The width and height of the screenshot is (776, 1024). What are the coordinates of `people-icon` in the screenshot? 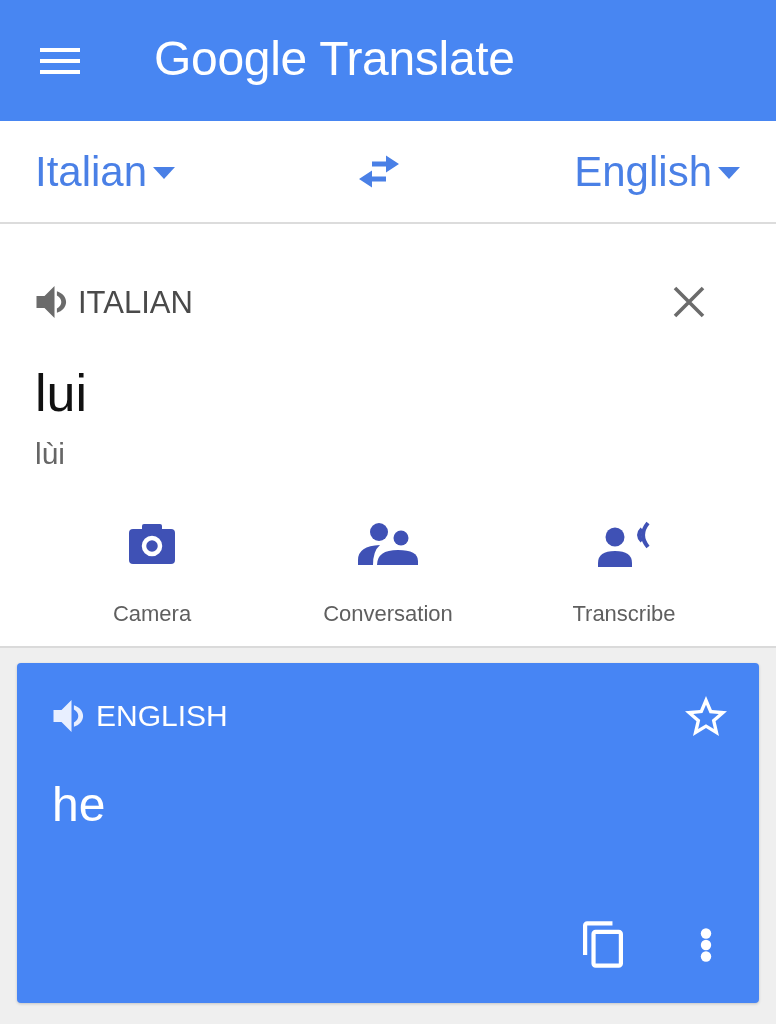 It's located at (388, 544).